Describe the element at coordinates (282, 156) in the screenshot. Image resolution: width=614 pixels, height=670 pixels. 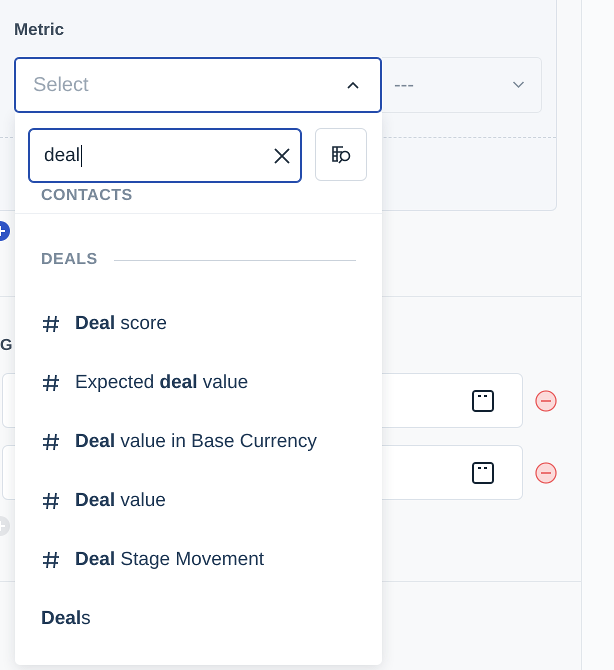
I see `close-icon` at that location.